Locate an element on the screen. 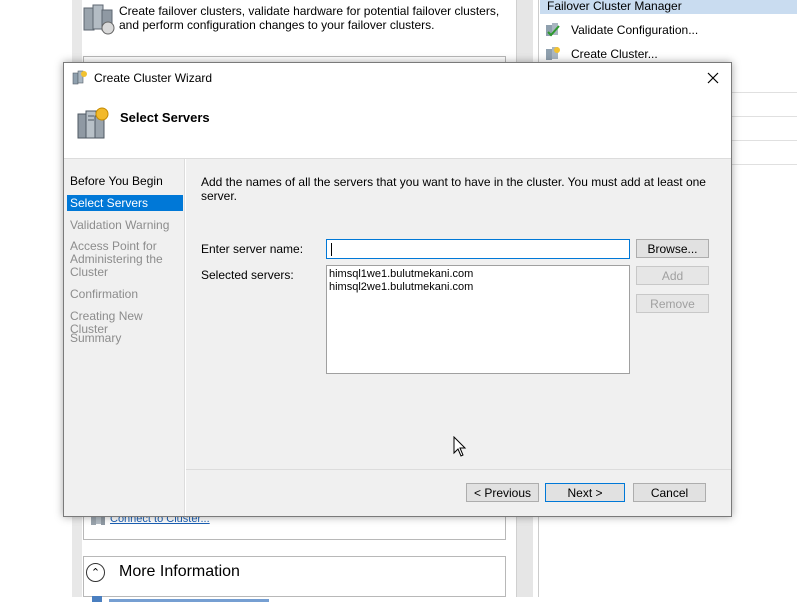  validate-icon is located at coordinates (553, 30).